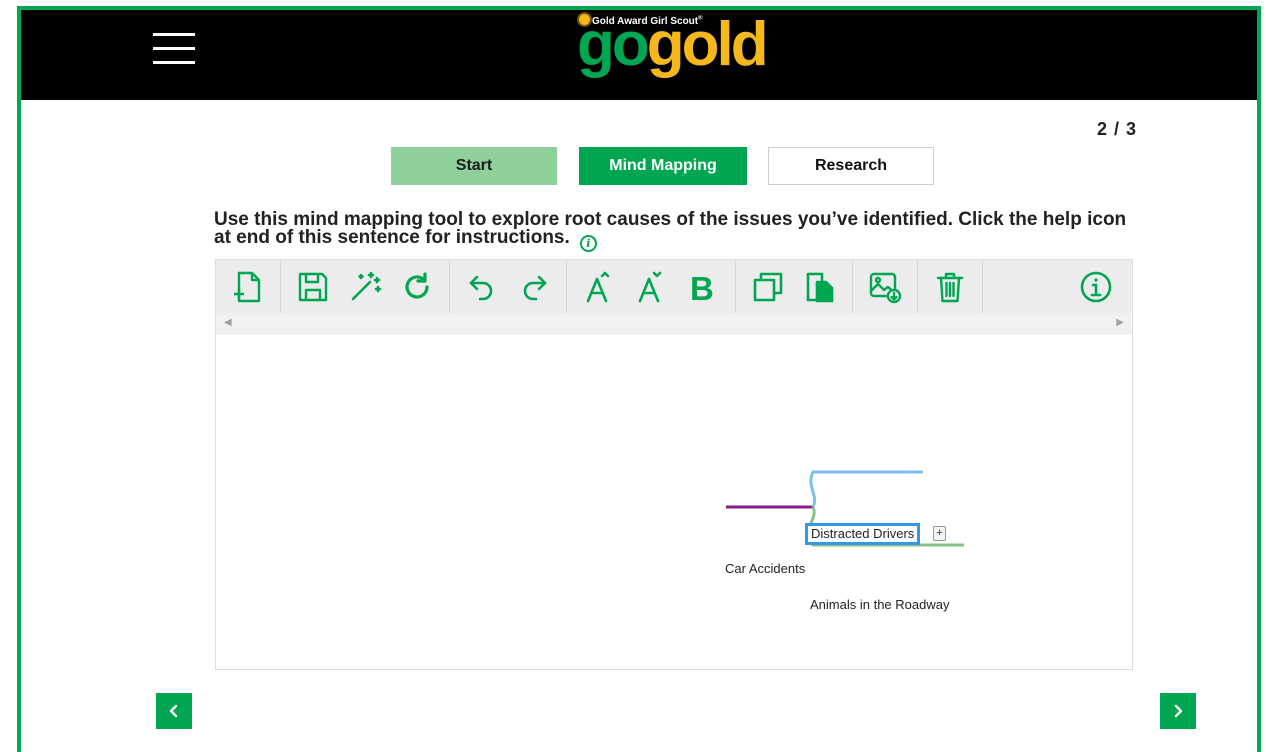 The image size is (1266, 752). I want to click on previous-button, so click(174, 711).